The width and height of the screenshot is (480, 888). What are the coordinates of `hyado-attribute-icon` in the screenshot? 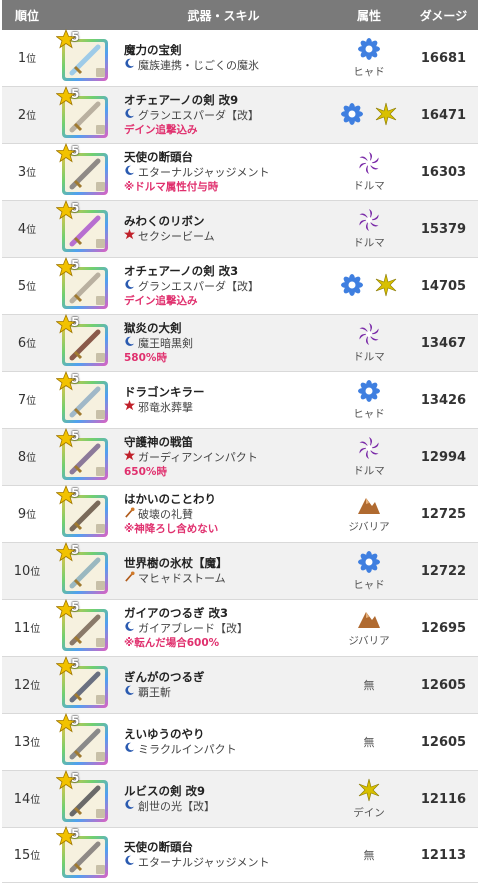 It's located at (369, 563).